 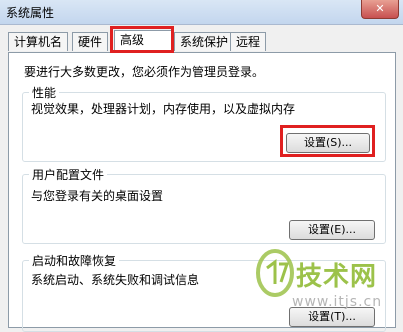 What do you see at coordinates (248, 41) in the screenshot?
I see `tab-remote: 远程` at bounding box center [248, 41].